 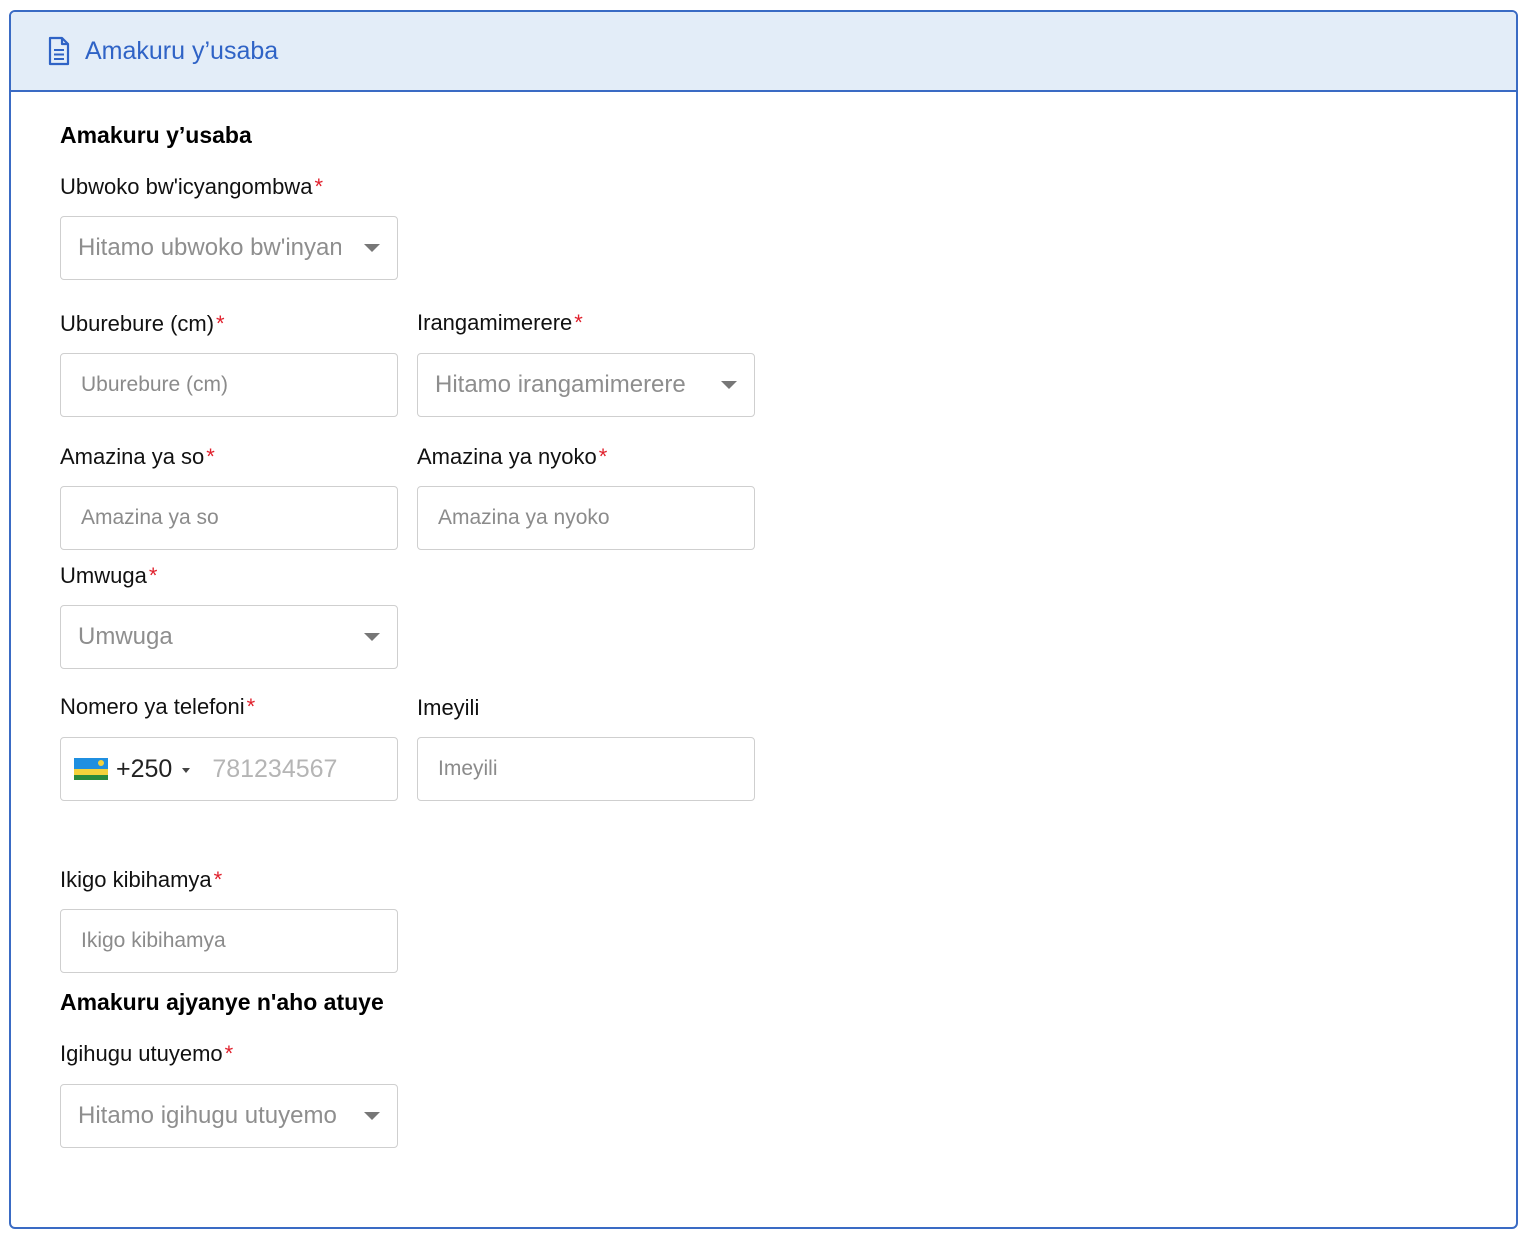 What do you see at coordinates (560, 384) in the screenshot?
I see `marital-status-placeholder: Hitamo irangamimerere` at bounding box center [560, 384].